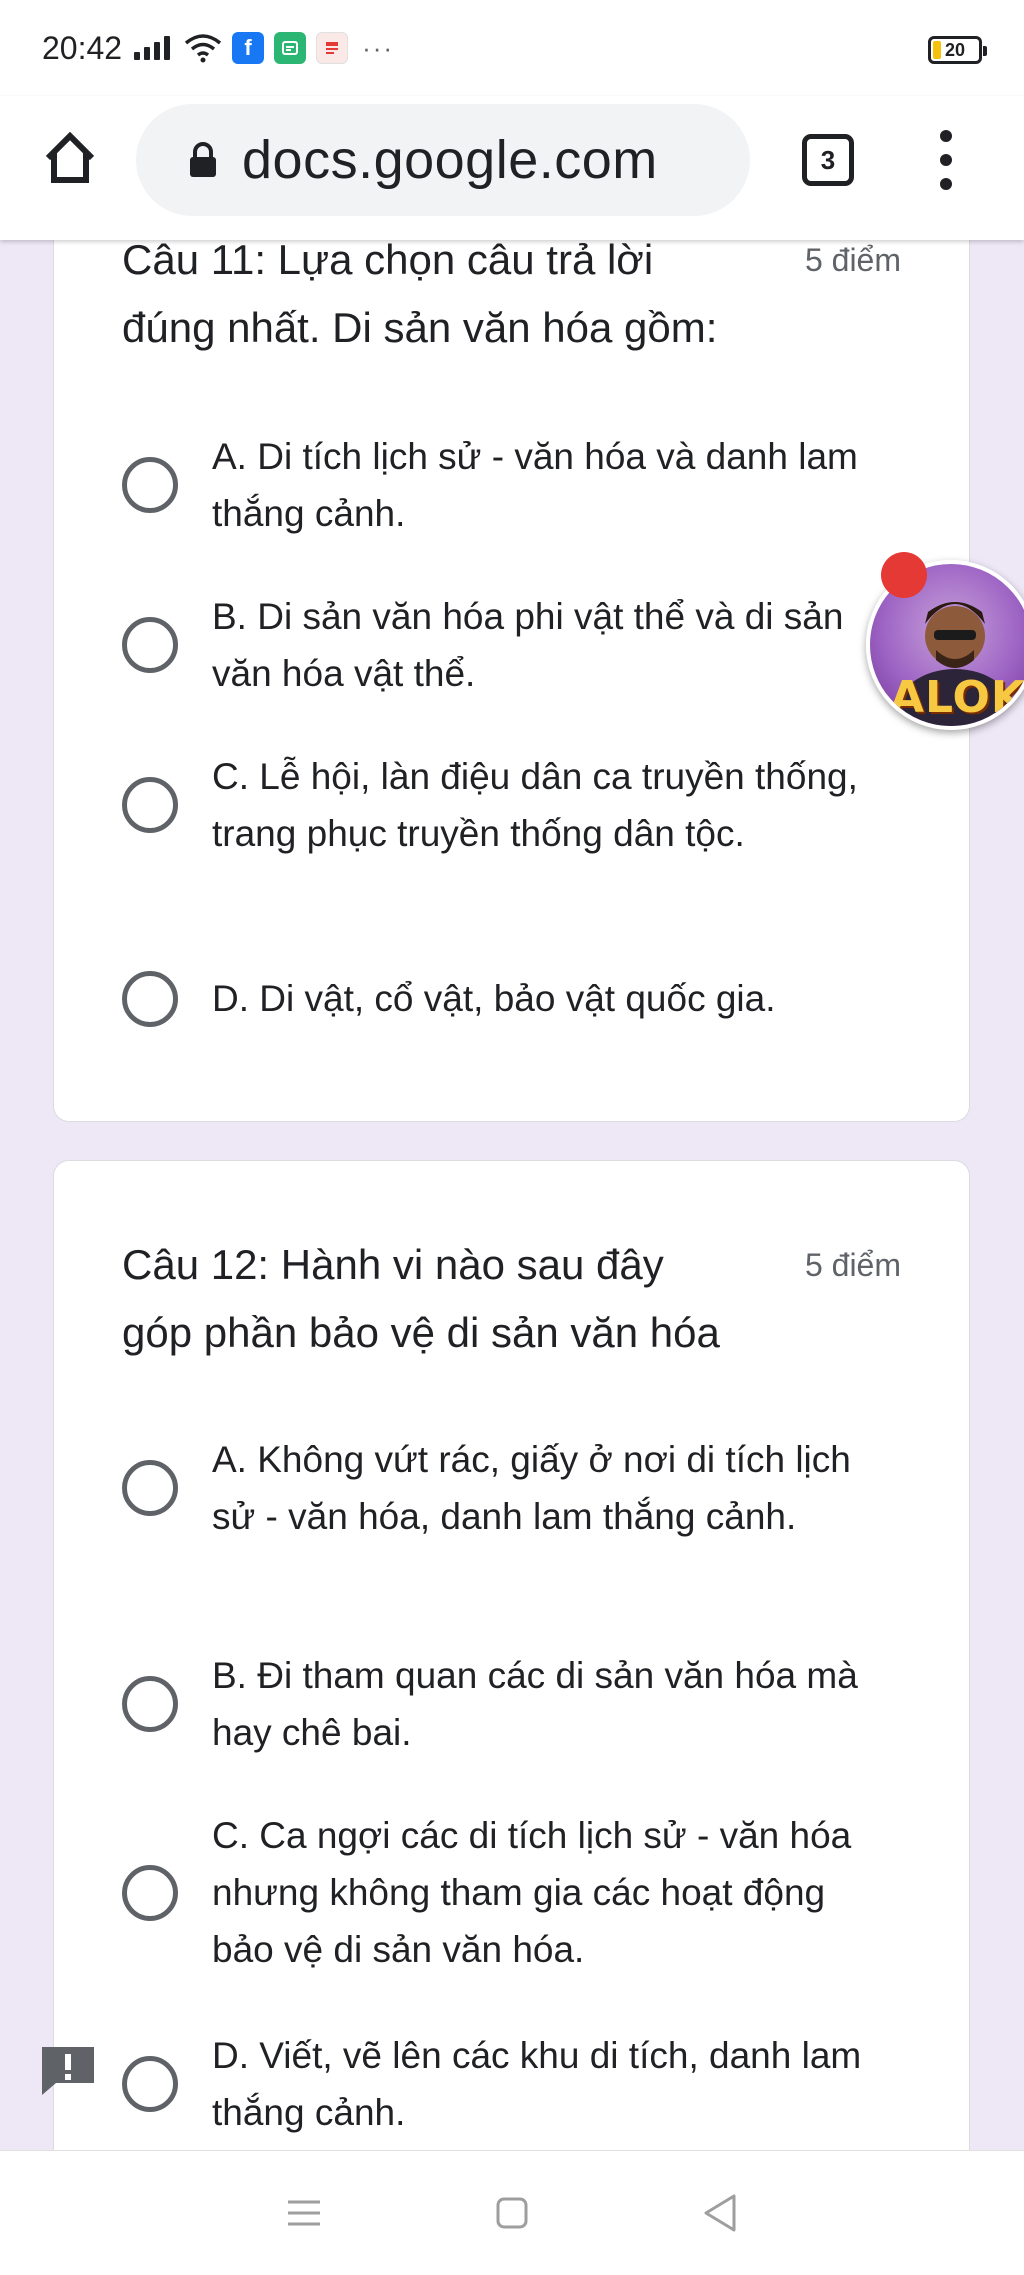  I want to click on wifi-icon, so click(203, 48).